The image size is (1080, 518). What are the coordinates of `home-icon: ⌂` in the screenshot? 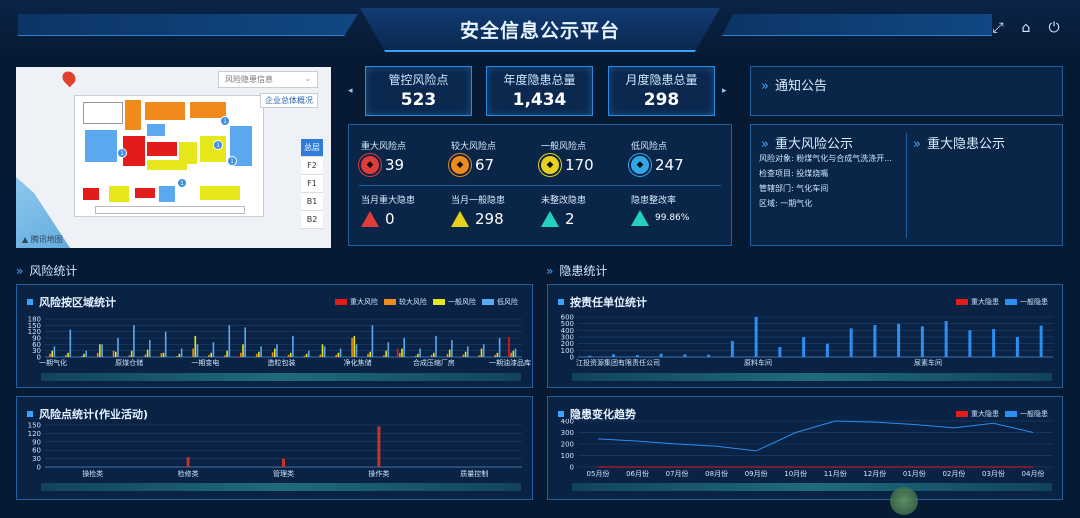 It's located at (1026, 28).